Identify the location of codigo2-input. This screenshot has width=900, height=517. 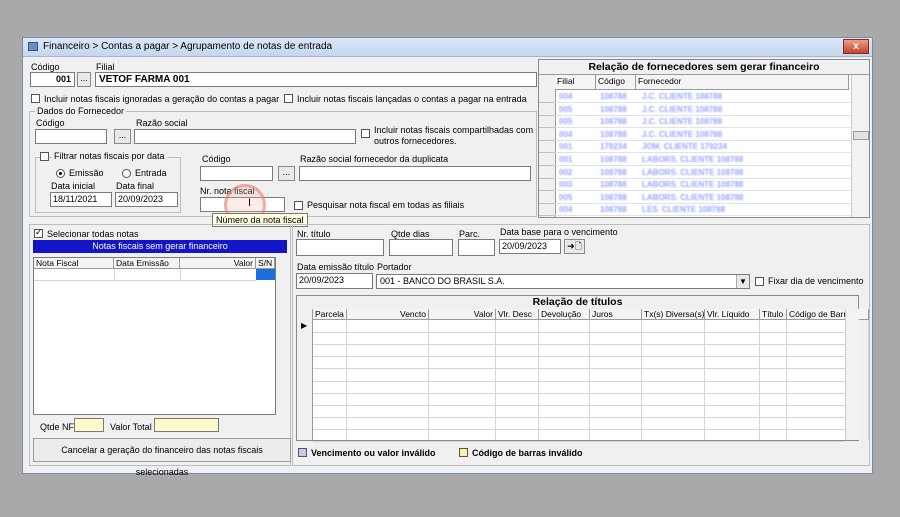
(236, 173).